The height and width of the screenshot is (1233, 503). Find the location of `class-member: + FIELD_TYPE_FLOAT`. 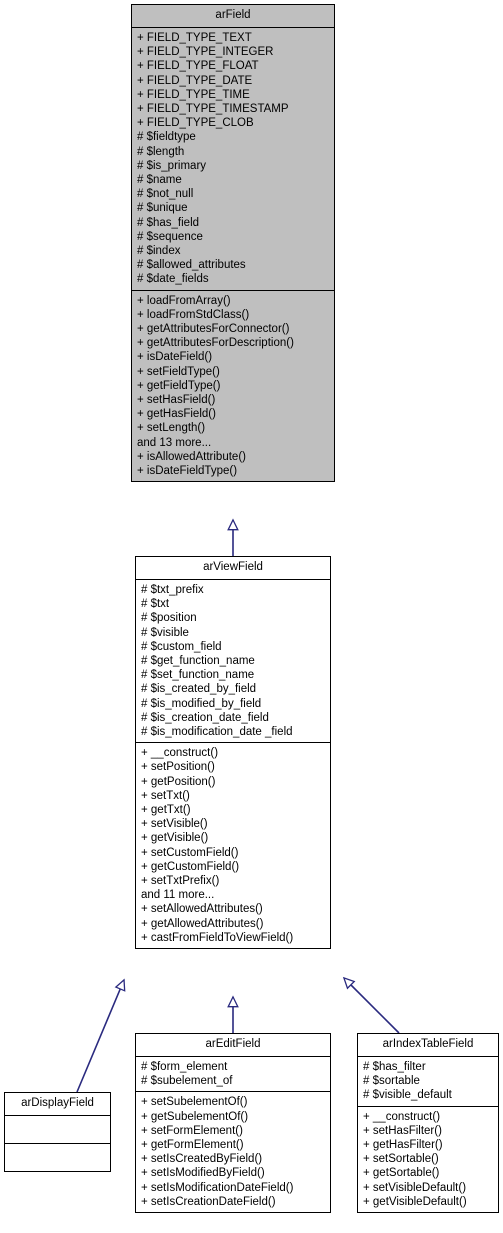

class-member: + FIELD_TYPE_FLOAT is located at coordinates (198, 66).